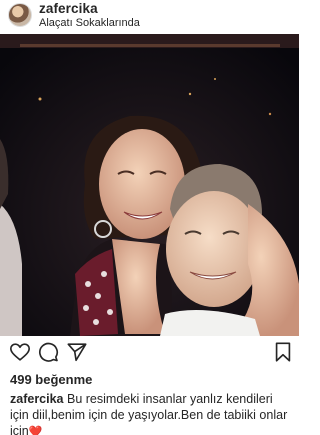  Describe the element at coordinates (48, 352) in the screenshot. I see `comment-icon` at that location.